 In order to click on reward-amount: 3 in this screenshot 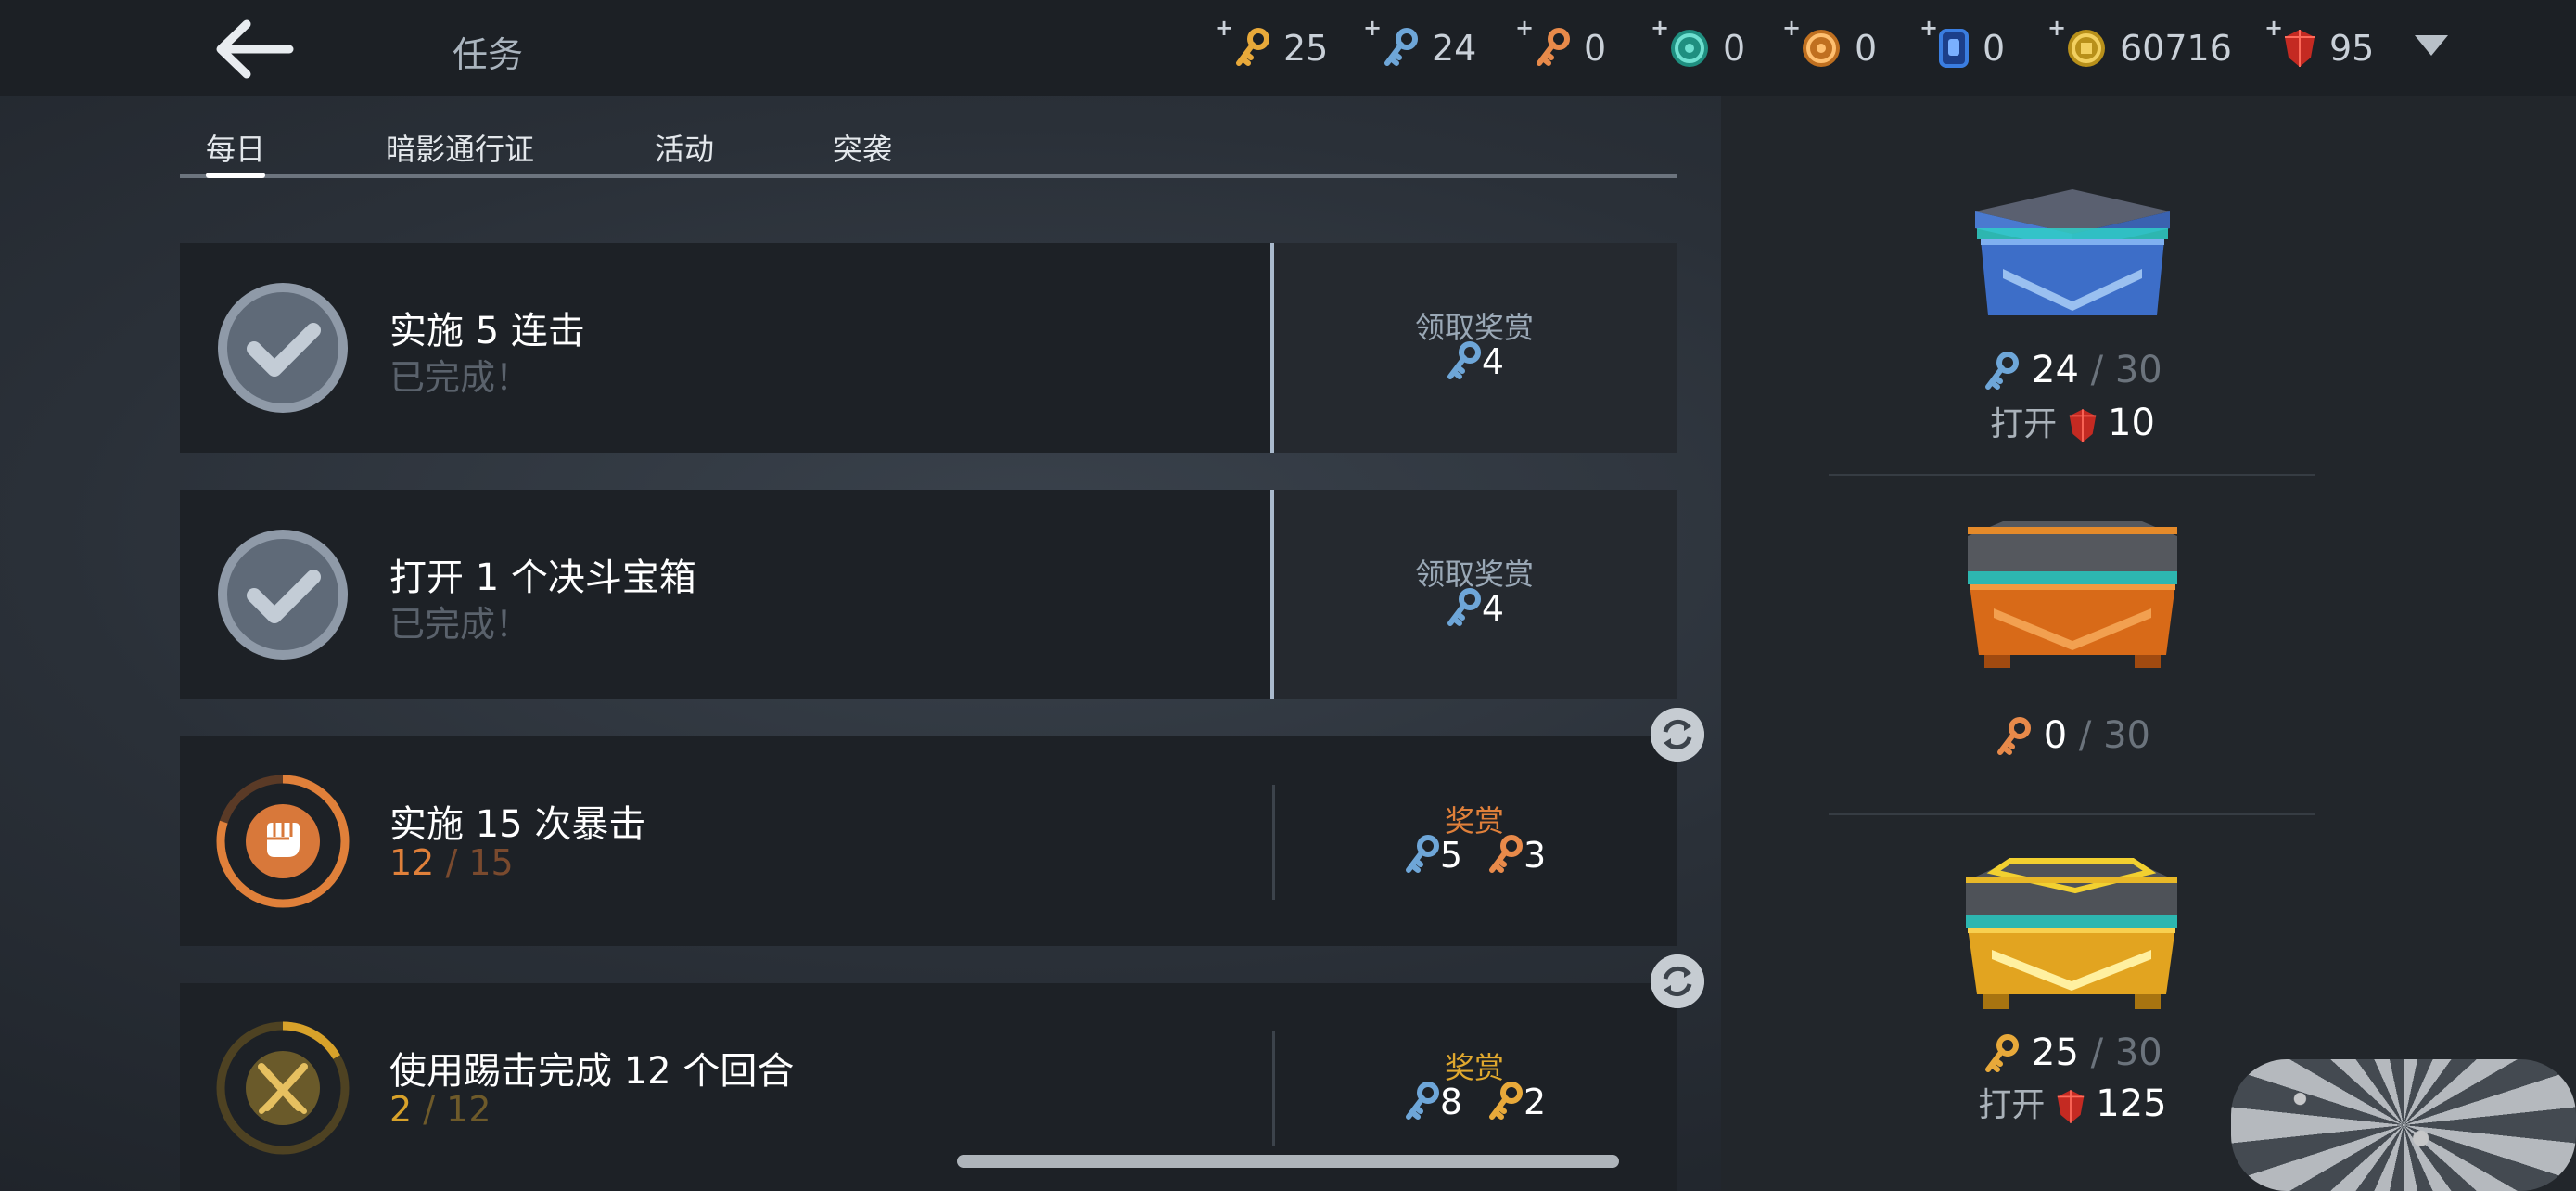, I will do `click(1535, 855)`.